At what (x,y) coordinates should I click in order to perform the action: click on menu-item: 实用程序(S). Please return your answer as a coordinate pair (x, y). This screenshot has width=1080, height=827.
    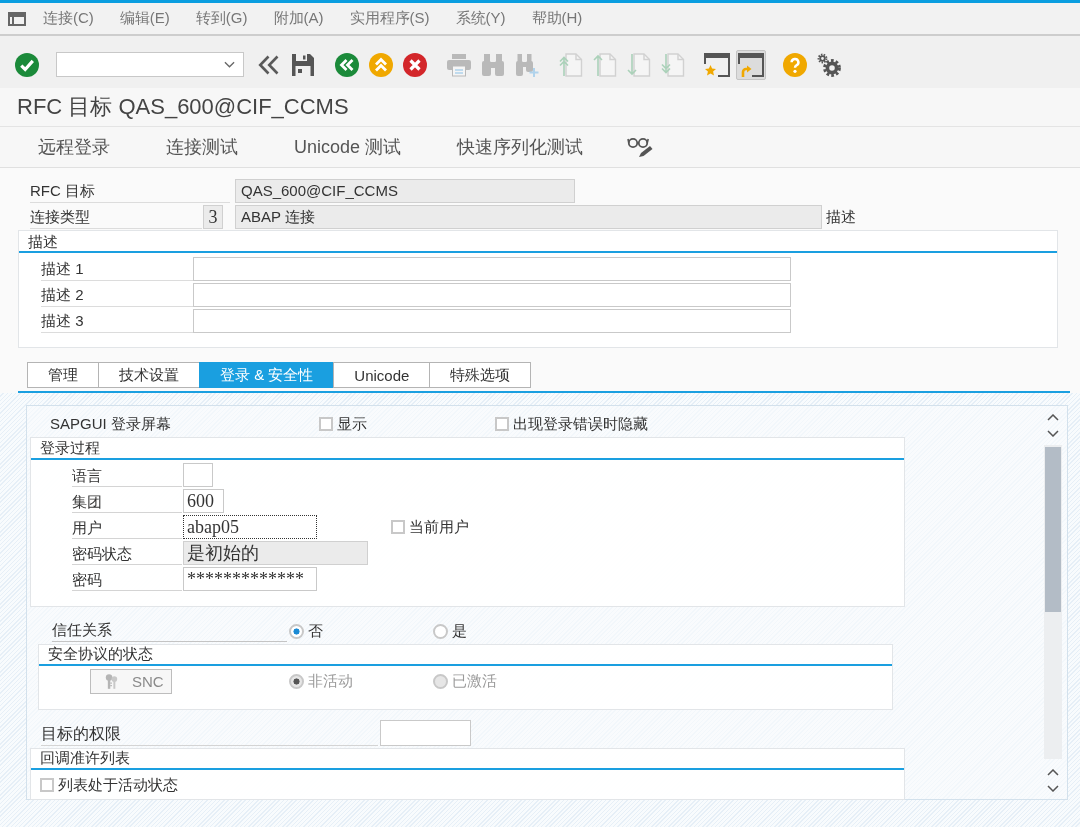
    Looking at the image, I should click on (389, 18).